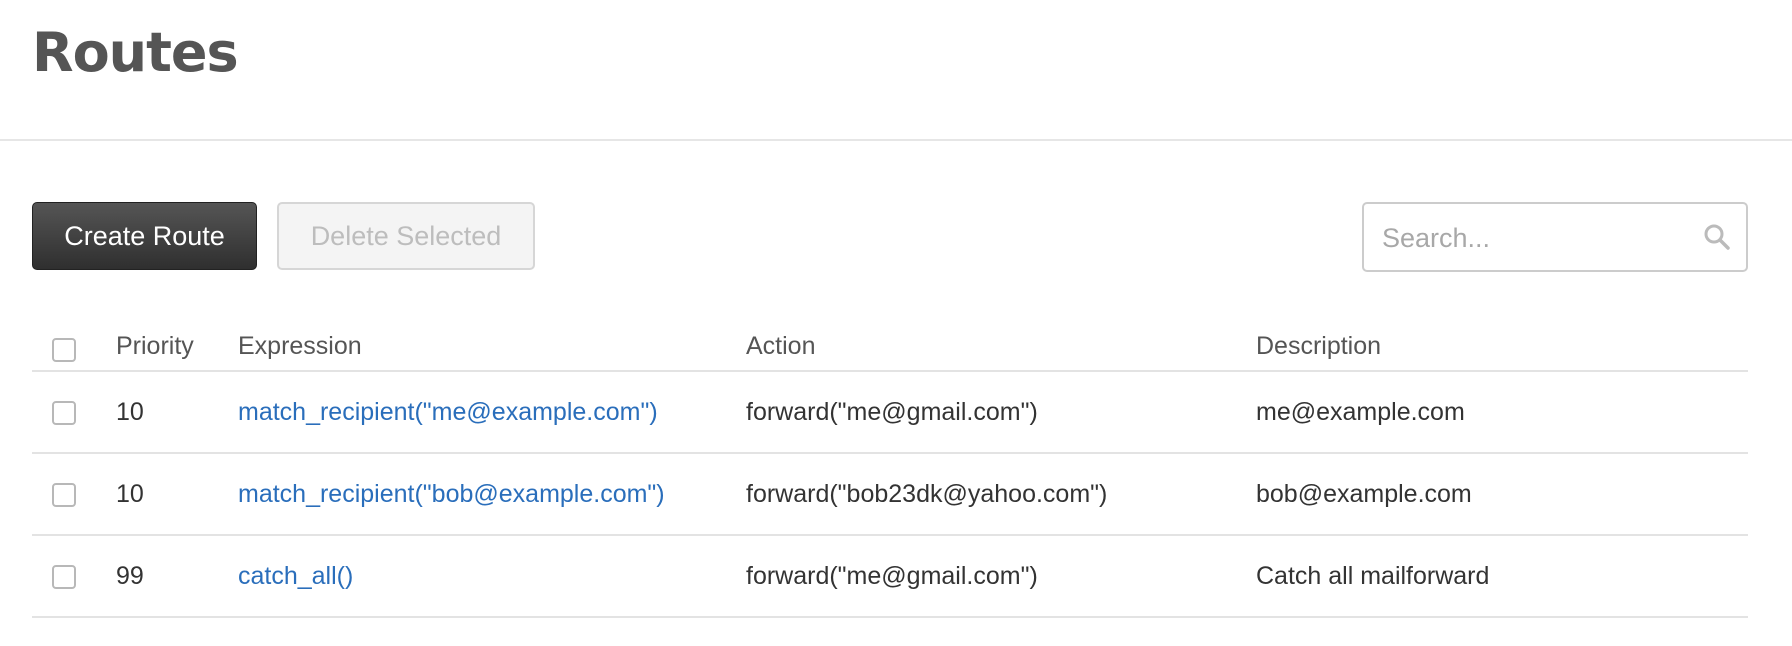 Image resolution: width=1792 pixels, height=646 pixels. What do you see at coordinates (1360, 412) in the screenshot?
I see `row-description: me@example.com` at bounding box center [1360, 412].